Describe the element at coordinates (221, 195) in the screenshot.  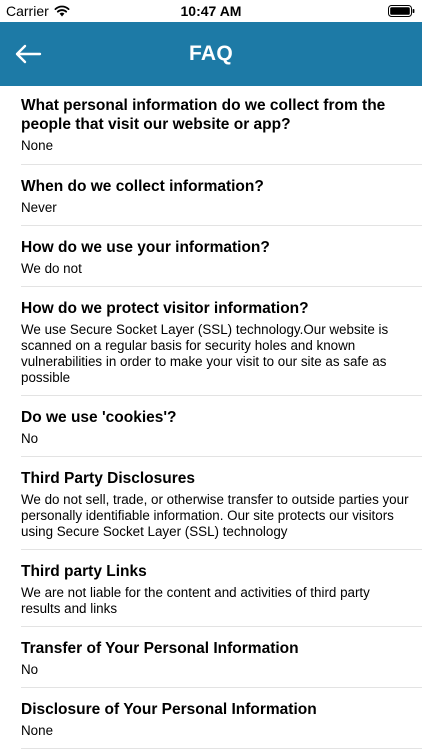
I see `faq-item: When do we collect information? Never` at that location.